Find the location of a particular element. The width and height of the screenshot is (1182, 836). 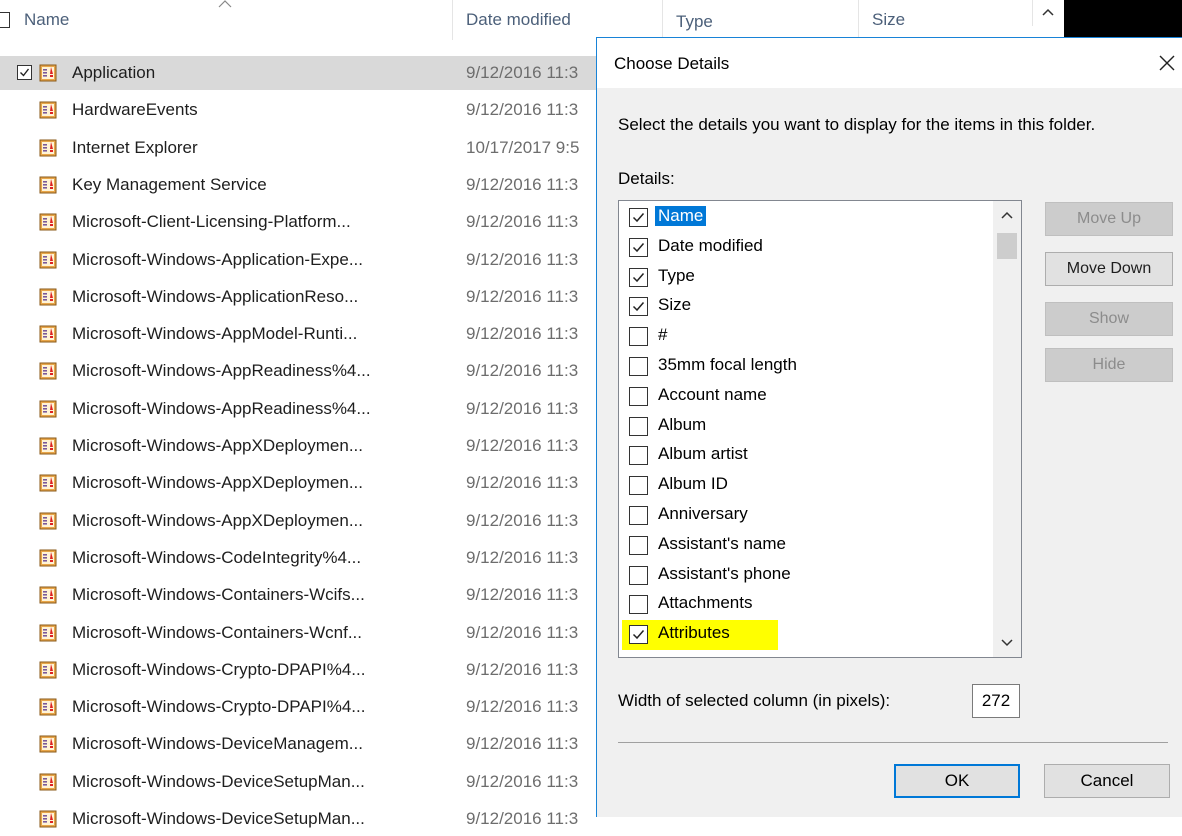

details-item-label: Anniversary is located at coordinates (703, 513).